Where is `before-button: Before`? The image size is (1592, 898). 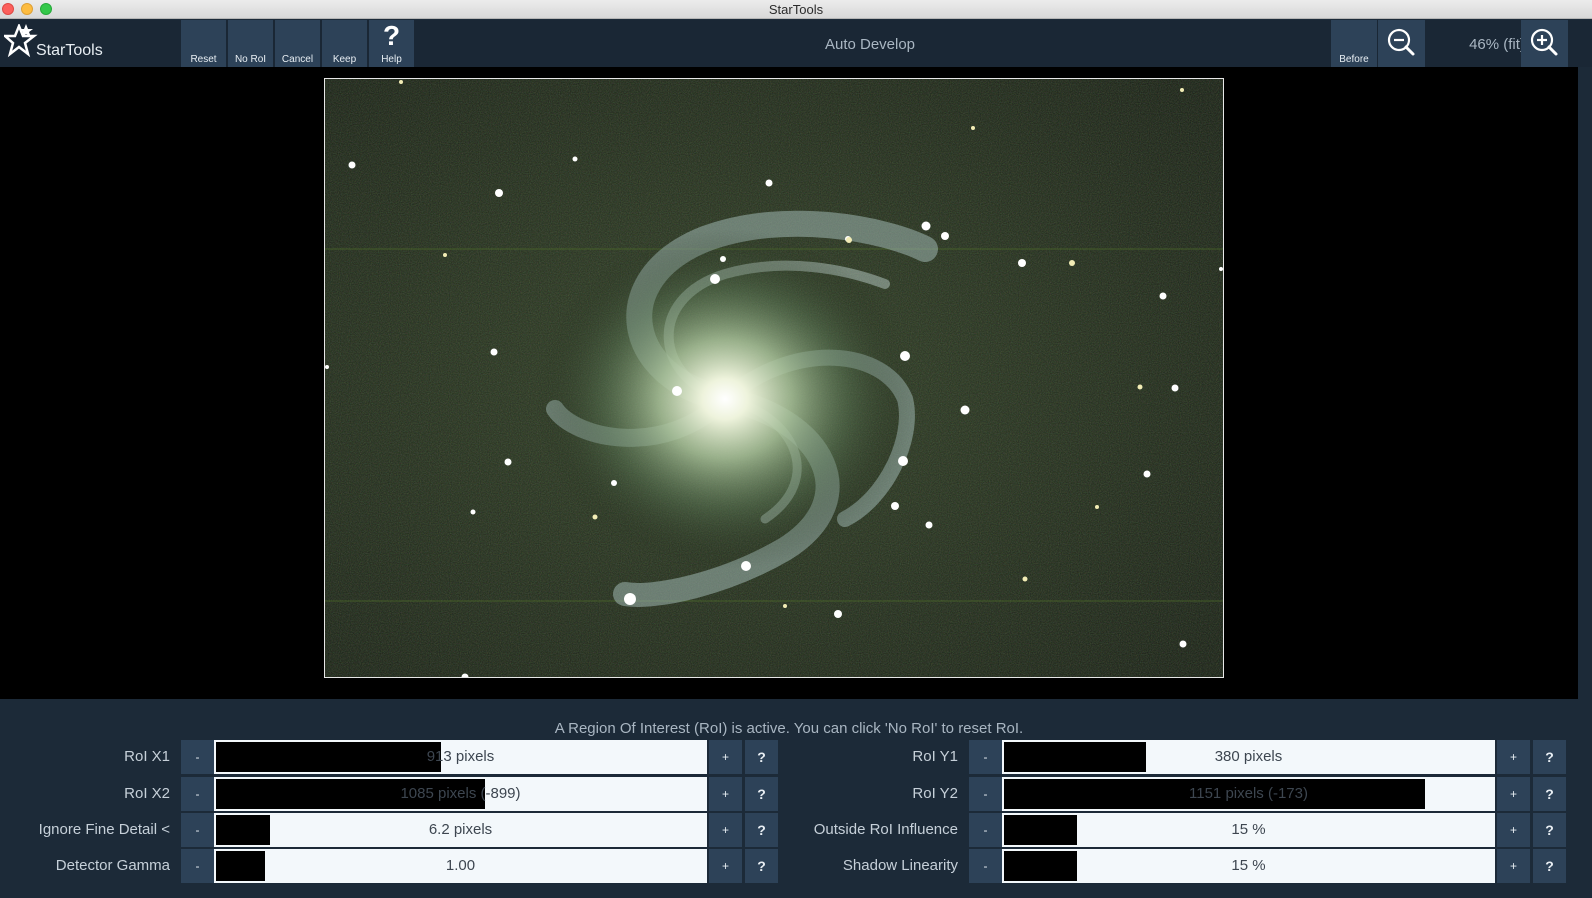 before-button: Before is located at coordinates (1354, 43).